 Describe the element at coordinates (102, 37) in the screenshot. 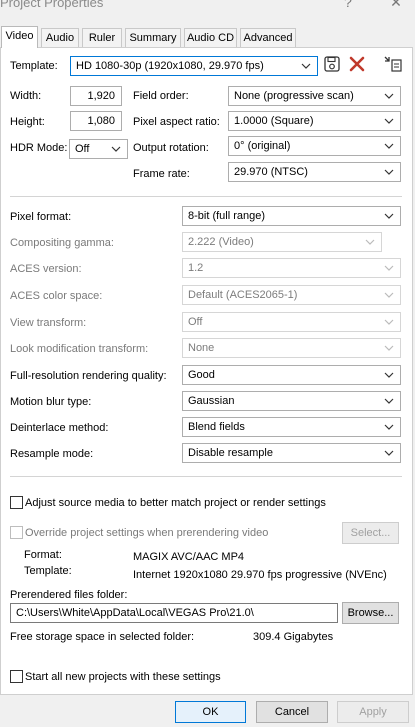

I see `tab-ruler: Ruler` at that location.